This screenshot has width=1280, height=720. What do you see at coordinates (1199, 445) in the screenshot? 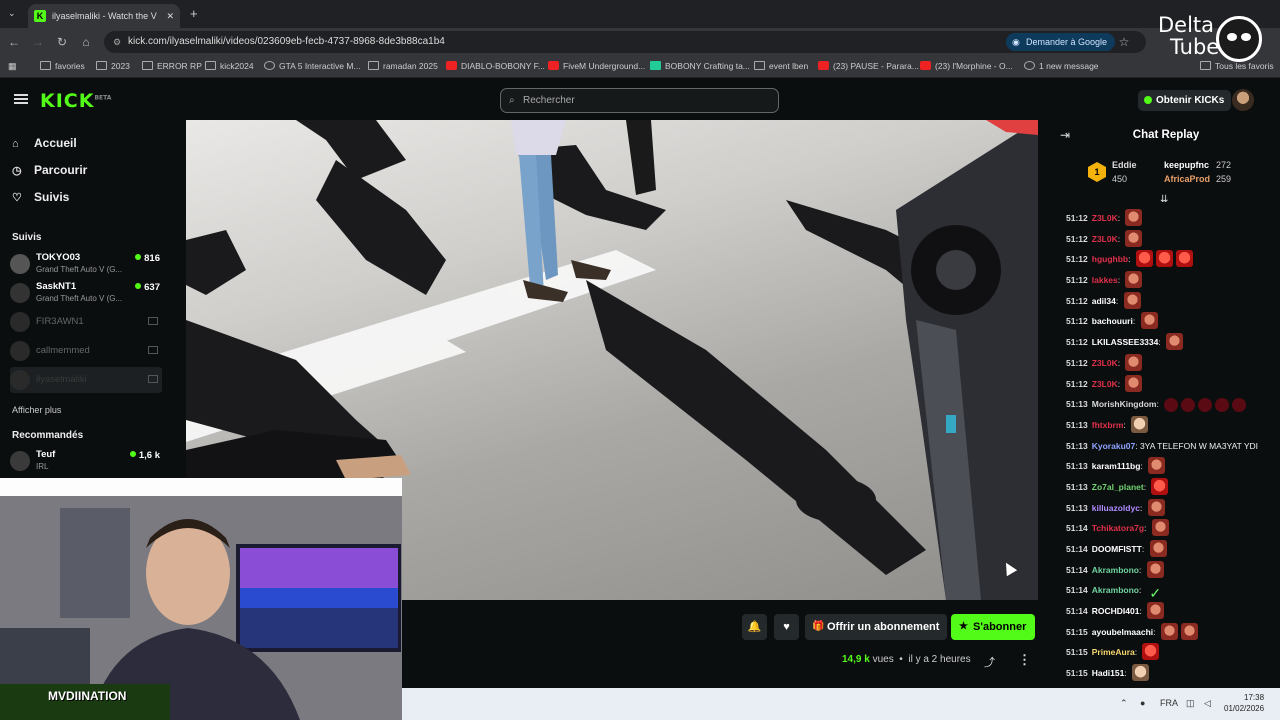
I see `message-text: 3YA TELEFON W MA3YAT YDI` at bounding box center [1199, 445].